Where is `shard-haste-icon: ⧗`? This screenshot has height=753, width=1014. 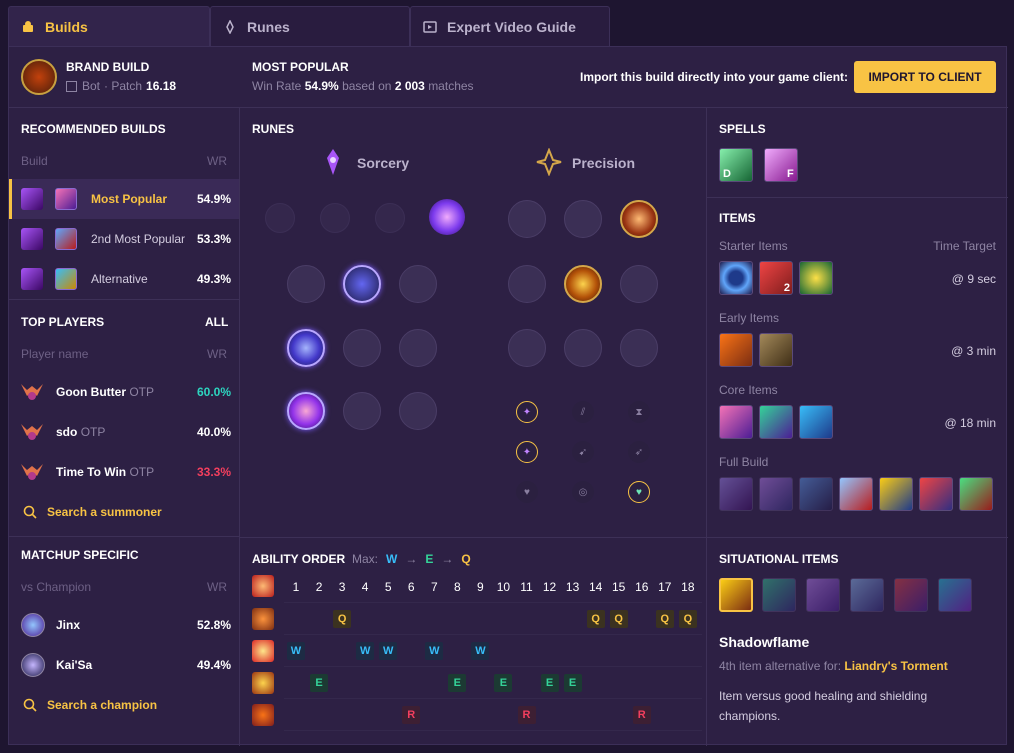 shard-haste-icon: ⧗ is located at coordinates (639, 412).